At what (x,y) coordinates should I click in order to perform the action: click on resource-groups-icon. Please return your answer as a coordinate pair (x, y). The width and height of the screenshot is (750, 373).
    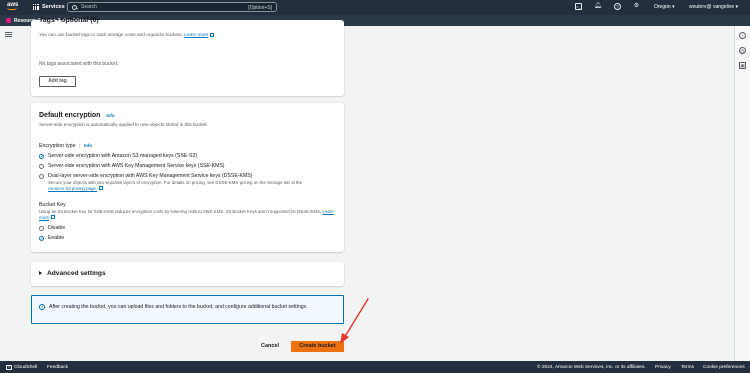
    Looking at the image, I should click on (8, 20).